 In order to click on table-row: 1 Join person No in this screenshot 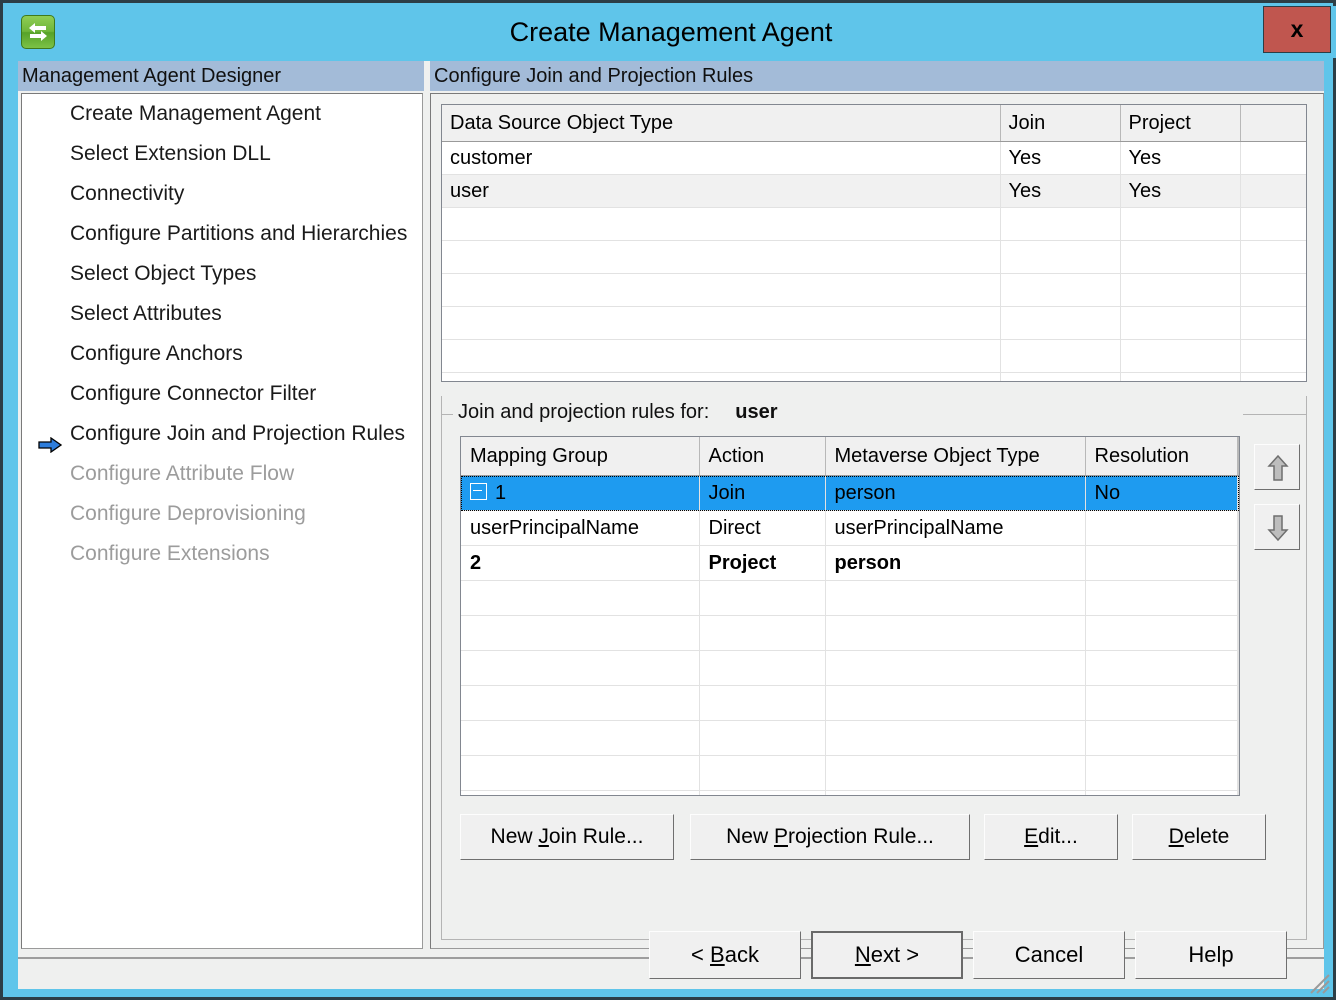, I will do `click(850, 493)`.